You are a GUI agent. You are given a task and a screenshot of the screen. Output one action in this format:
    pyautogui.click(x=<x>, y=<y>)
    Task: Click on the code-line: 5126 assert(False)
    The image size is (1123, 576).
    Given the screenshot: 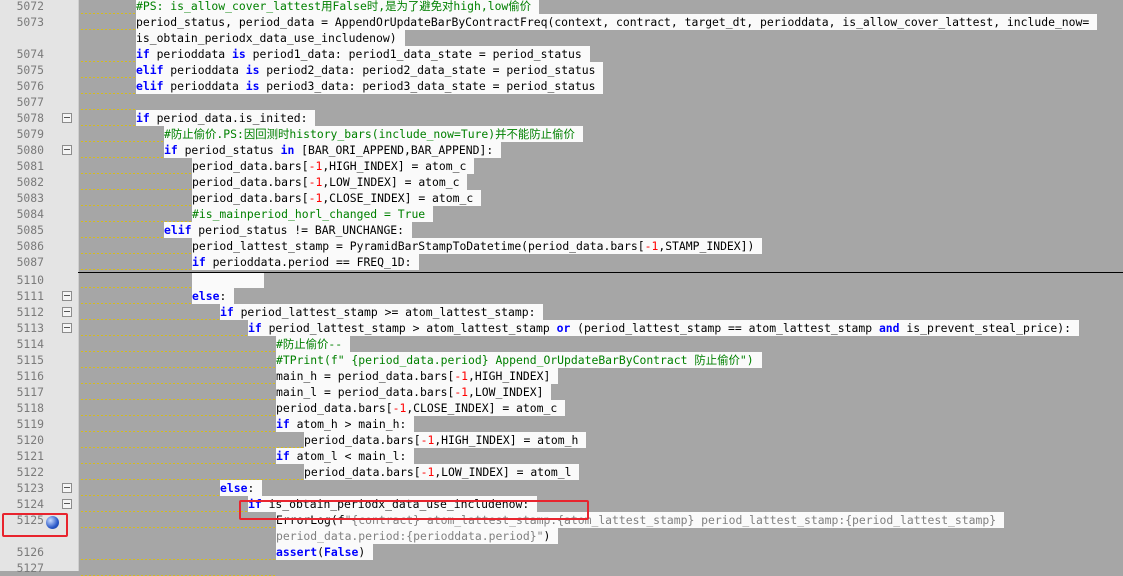 What is the action you would take?
    pyautogui.click(x=561, y=552)
    